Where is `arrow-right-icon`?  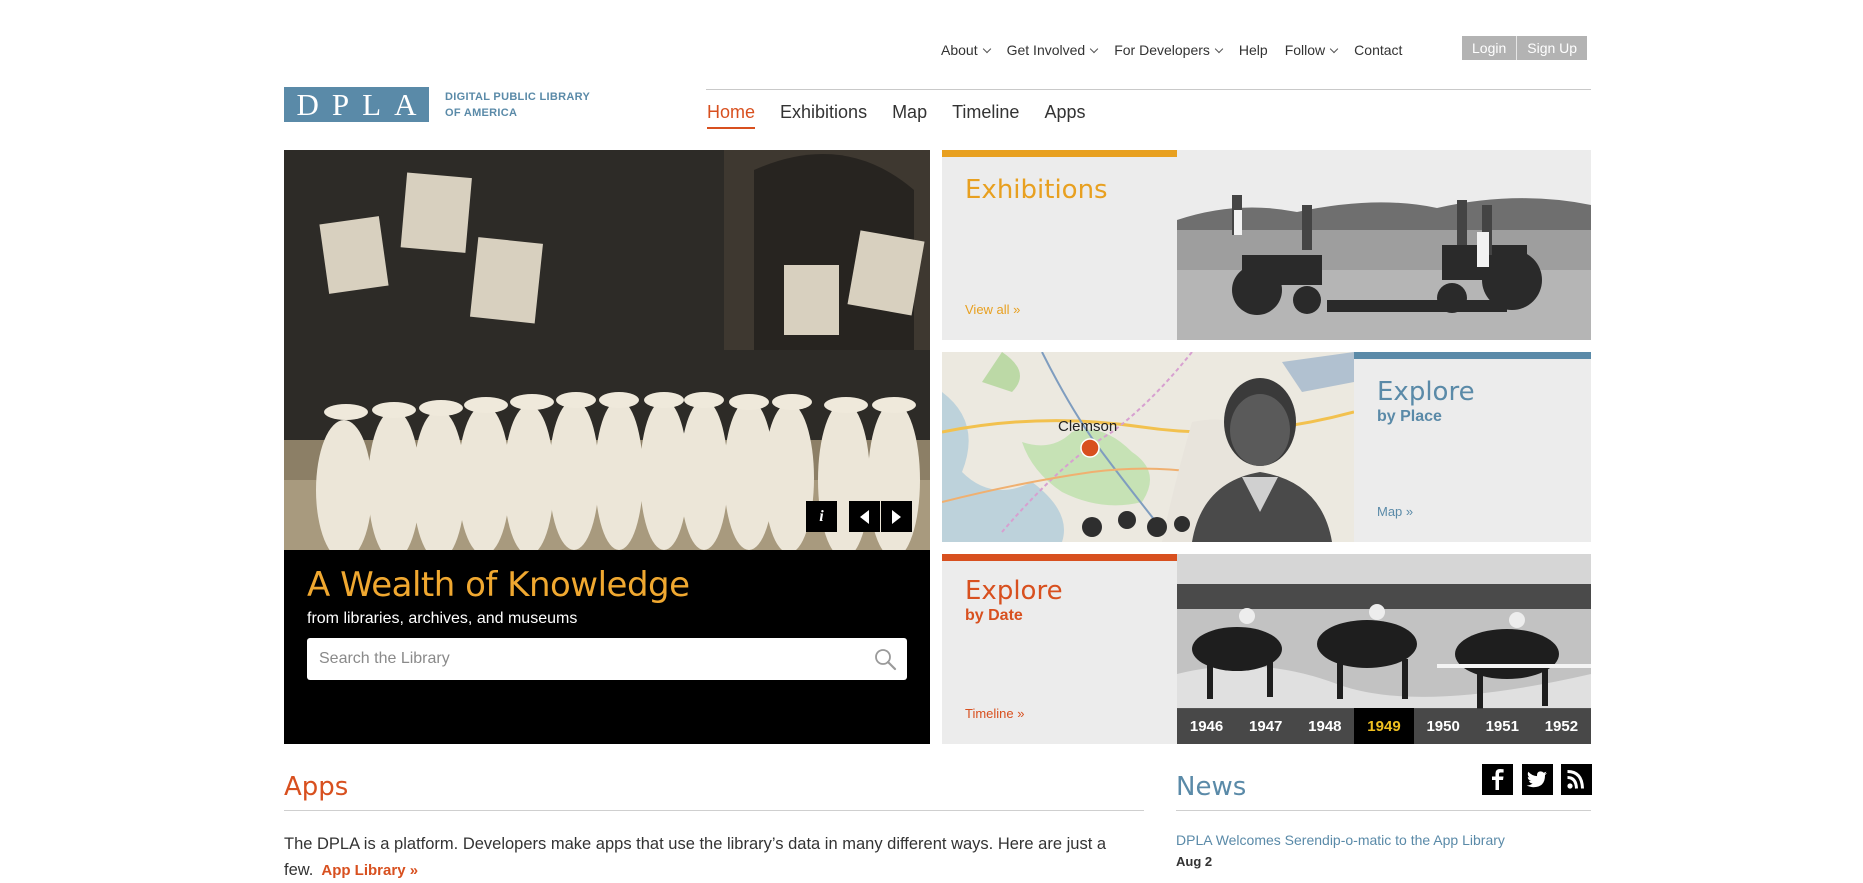 arrow-right-icon is located at coordinates (896, 516).